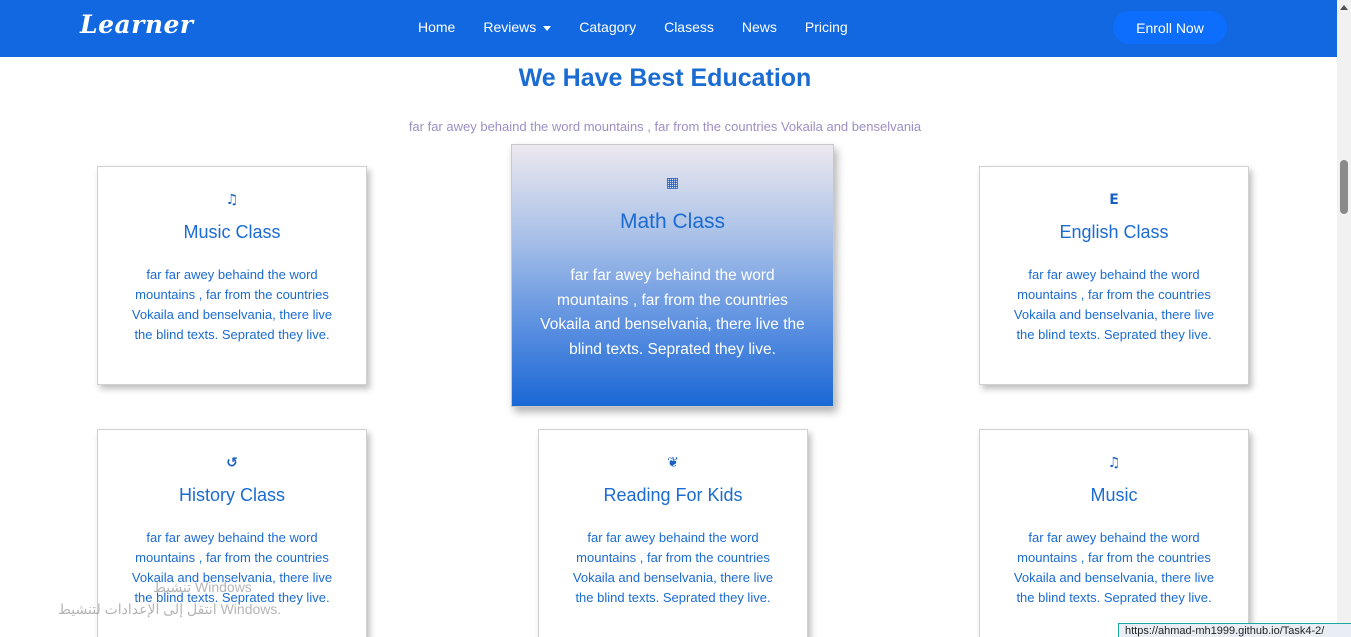 The height and width of the screenshot is (637, 1351). Describe the element at coordinates (1114, 495) in the screenshot. I see `card-title: Music` at that location.